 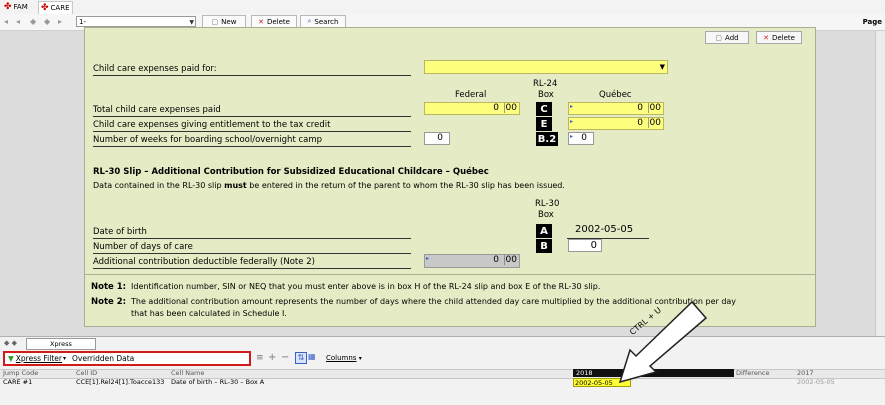 I want to click on vertical-scrollbar, so click(x=880, y=183).